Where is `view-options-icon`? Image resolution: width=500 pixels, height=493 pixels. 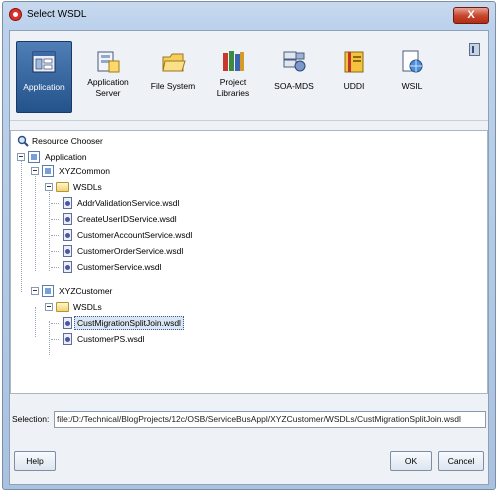 view-options-icon is located at coordinates (474, 49).